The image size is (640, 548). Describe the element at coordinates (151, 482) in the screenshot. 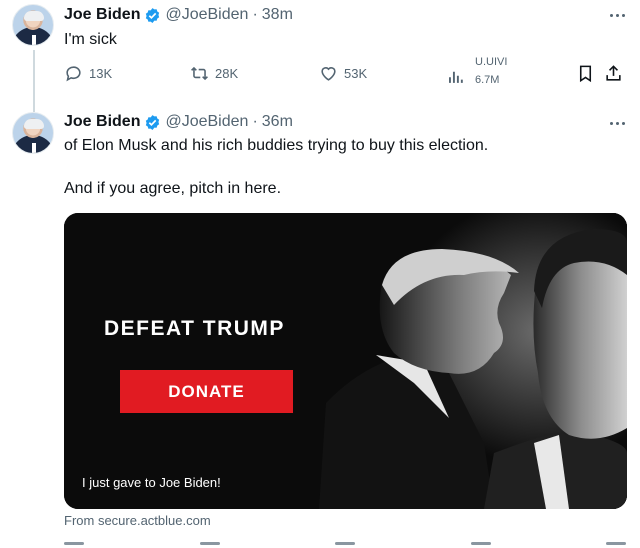

I see `card-caption: I just gave to Joe Biden!` at that location.